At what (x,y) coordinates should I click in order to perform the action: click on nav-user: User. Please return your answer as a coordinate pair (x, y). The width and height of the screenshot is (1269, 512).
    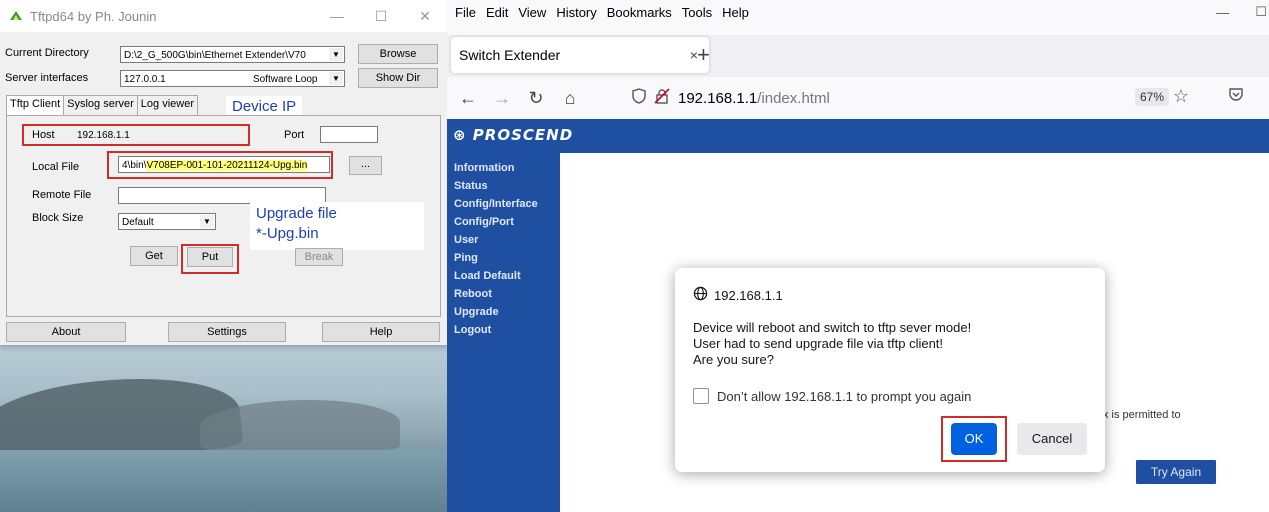
    Looking at the image, I should click on (507, 240).